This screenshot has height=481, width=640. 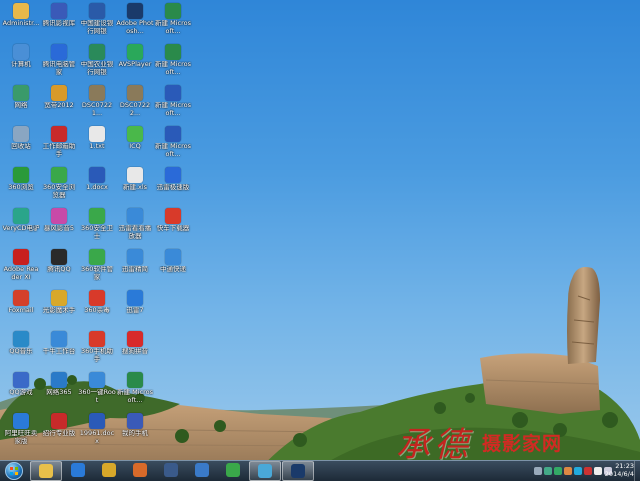 I want to click on desktop-icon: 1.docx, so click(x=97, y=187).